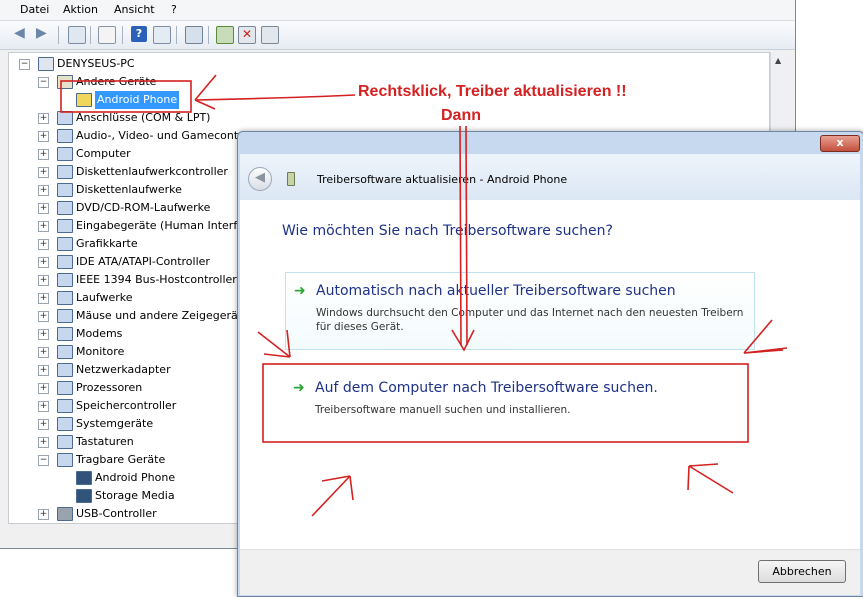 This screenshot has height=597, width=863. What do you see at coordinates (270, 35) in the screenshot?
I see `disable-device-icon` at bounding box center [270, 35].